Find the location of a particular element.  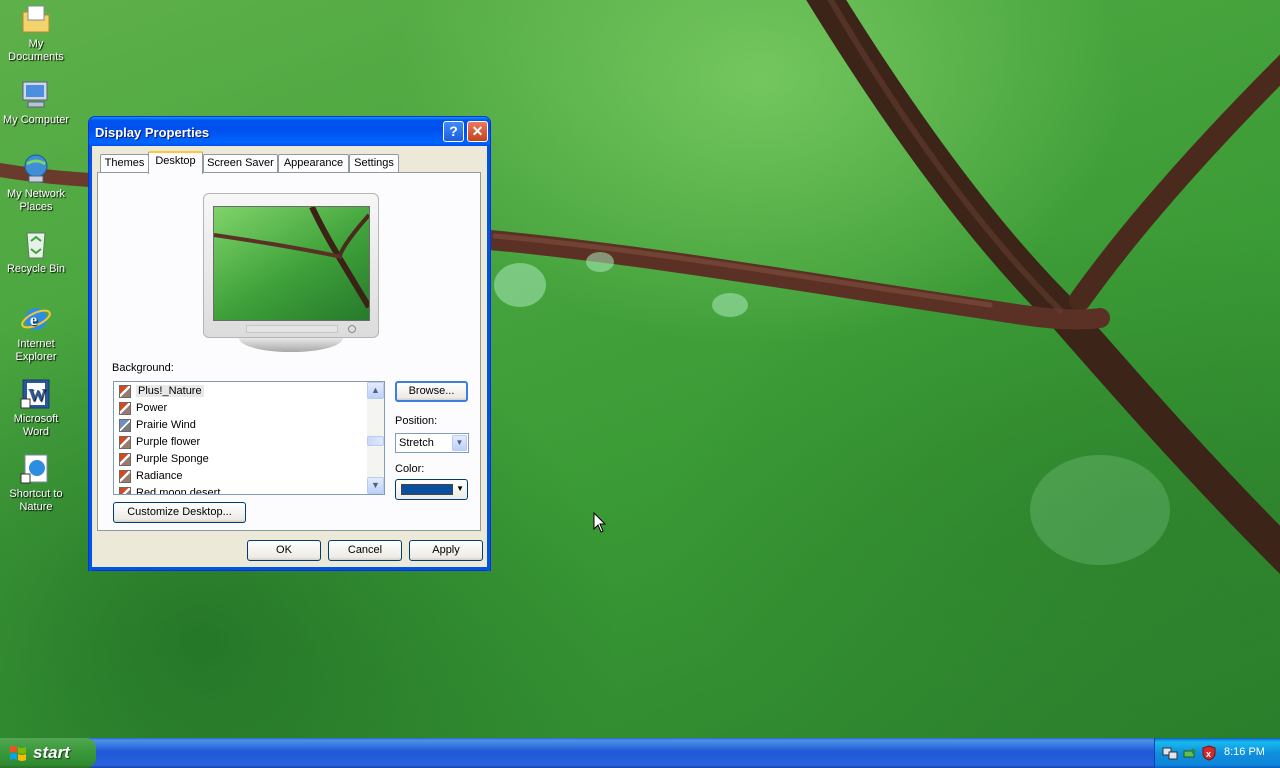

windows-logo-icon is located at coordinates (18, 753).